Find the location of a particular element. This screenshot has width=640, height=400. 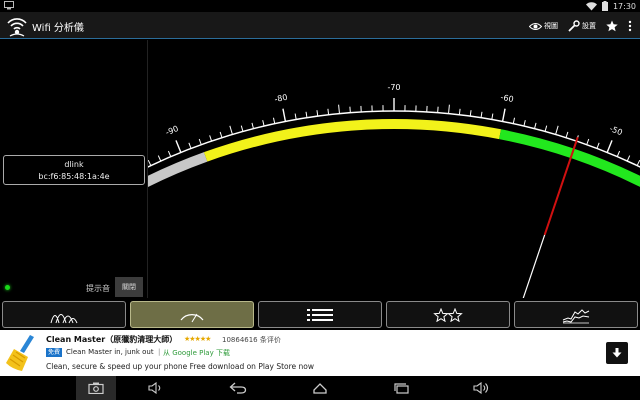

ad-download-button is located at coordinates (617, 353).